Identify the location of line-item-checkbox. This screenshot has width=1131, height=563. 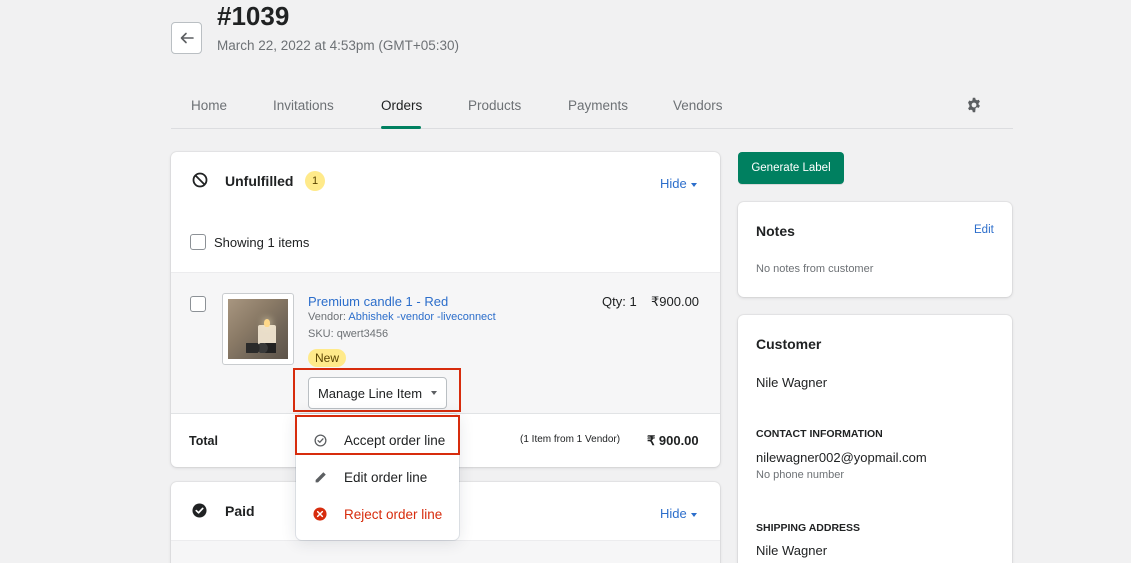
(198, 304).